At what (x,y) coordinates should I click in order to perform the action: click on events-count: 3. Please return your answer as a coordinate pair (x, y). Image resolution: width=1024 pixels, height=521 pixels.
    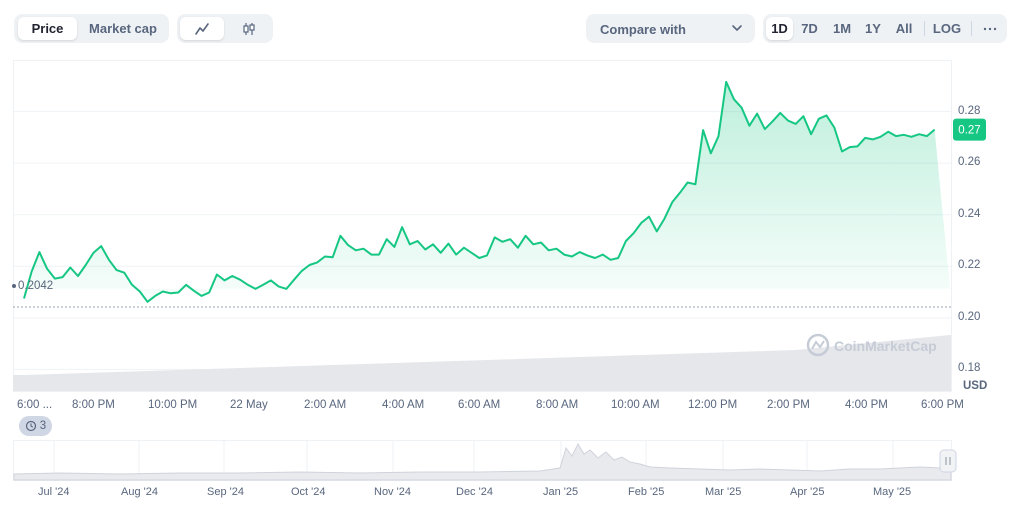
    Looking at the image, I should click on (43, 426).